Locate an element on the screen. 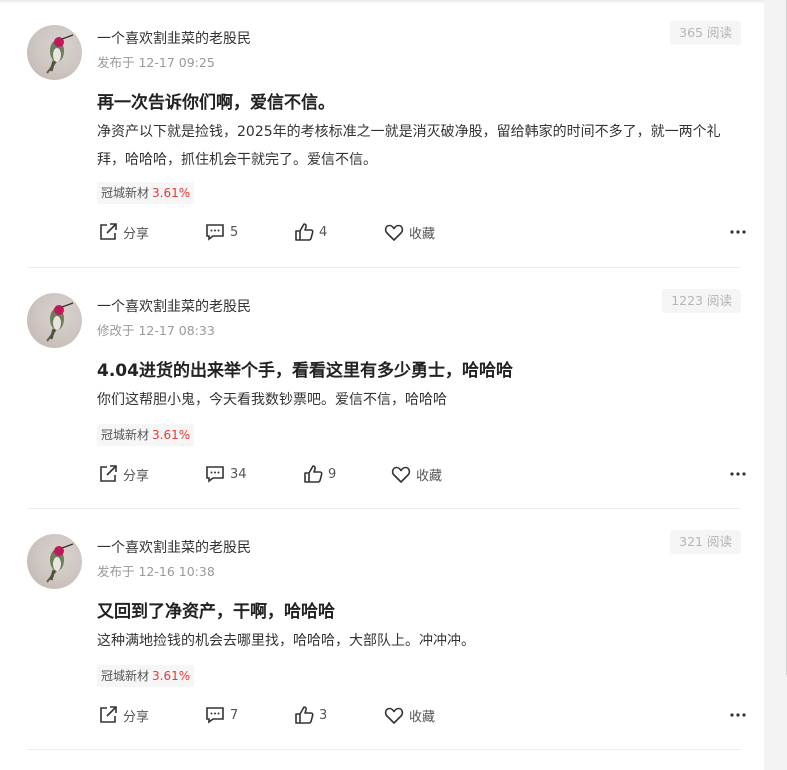 The width and height of the screenshot is (787, 770). comment-button: 34 is located at coordinates (225, 474).